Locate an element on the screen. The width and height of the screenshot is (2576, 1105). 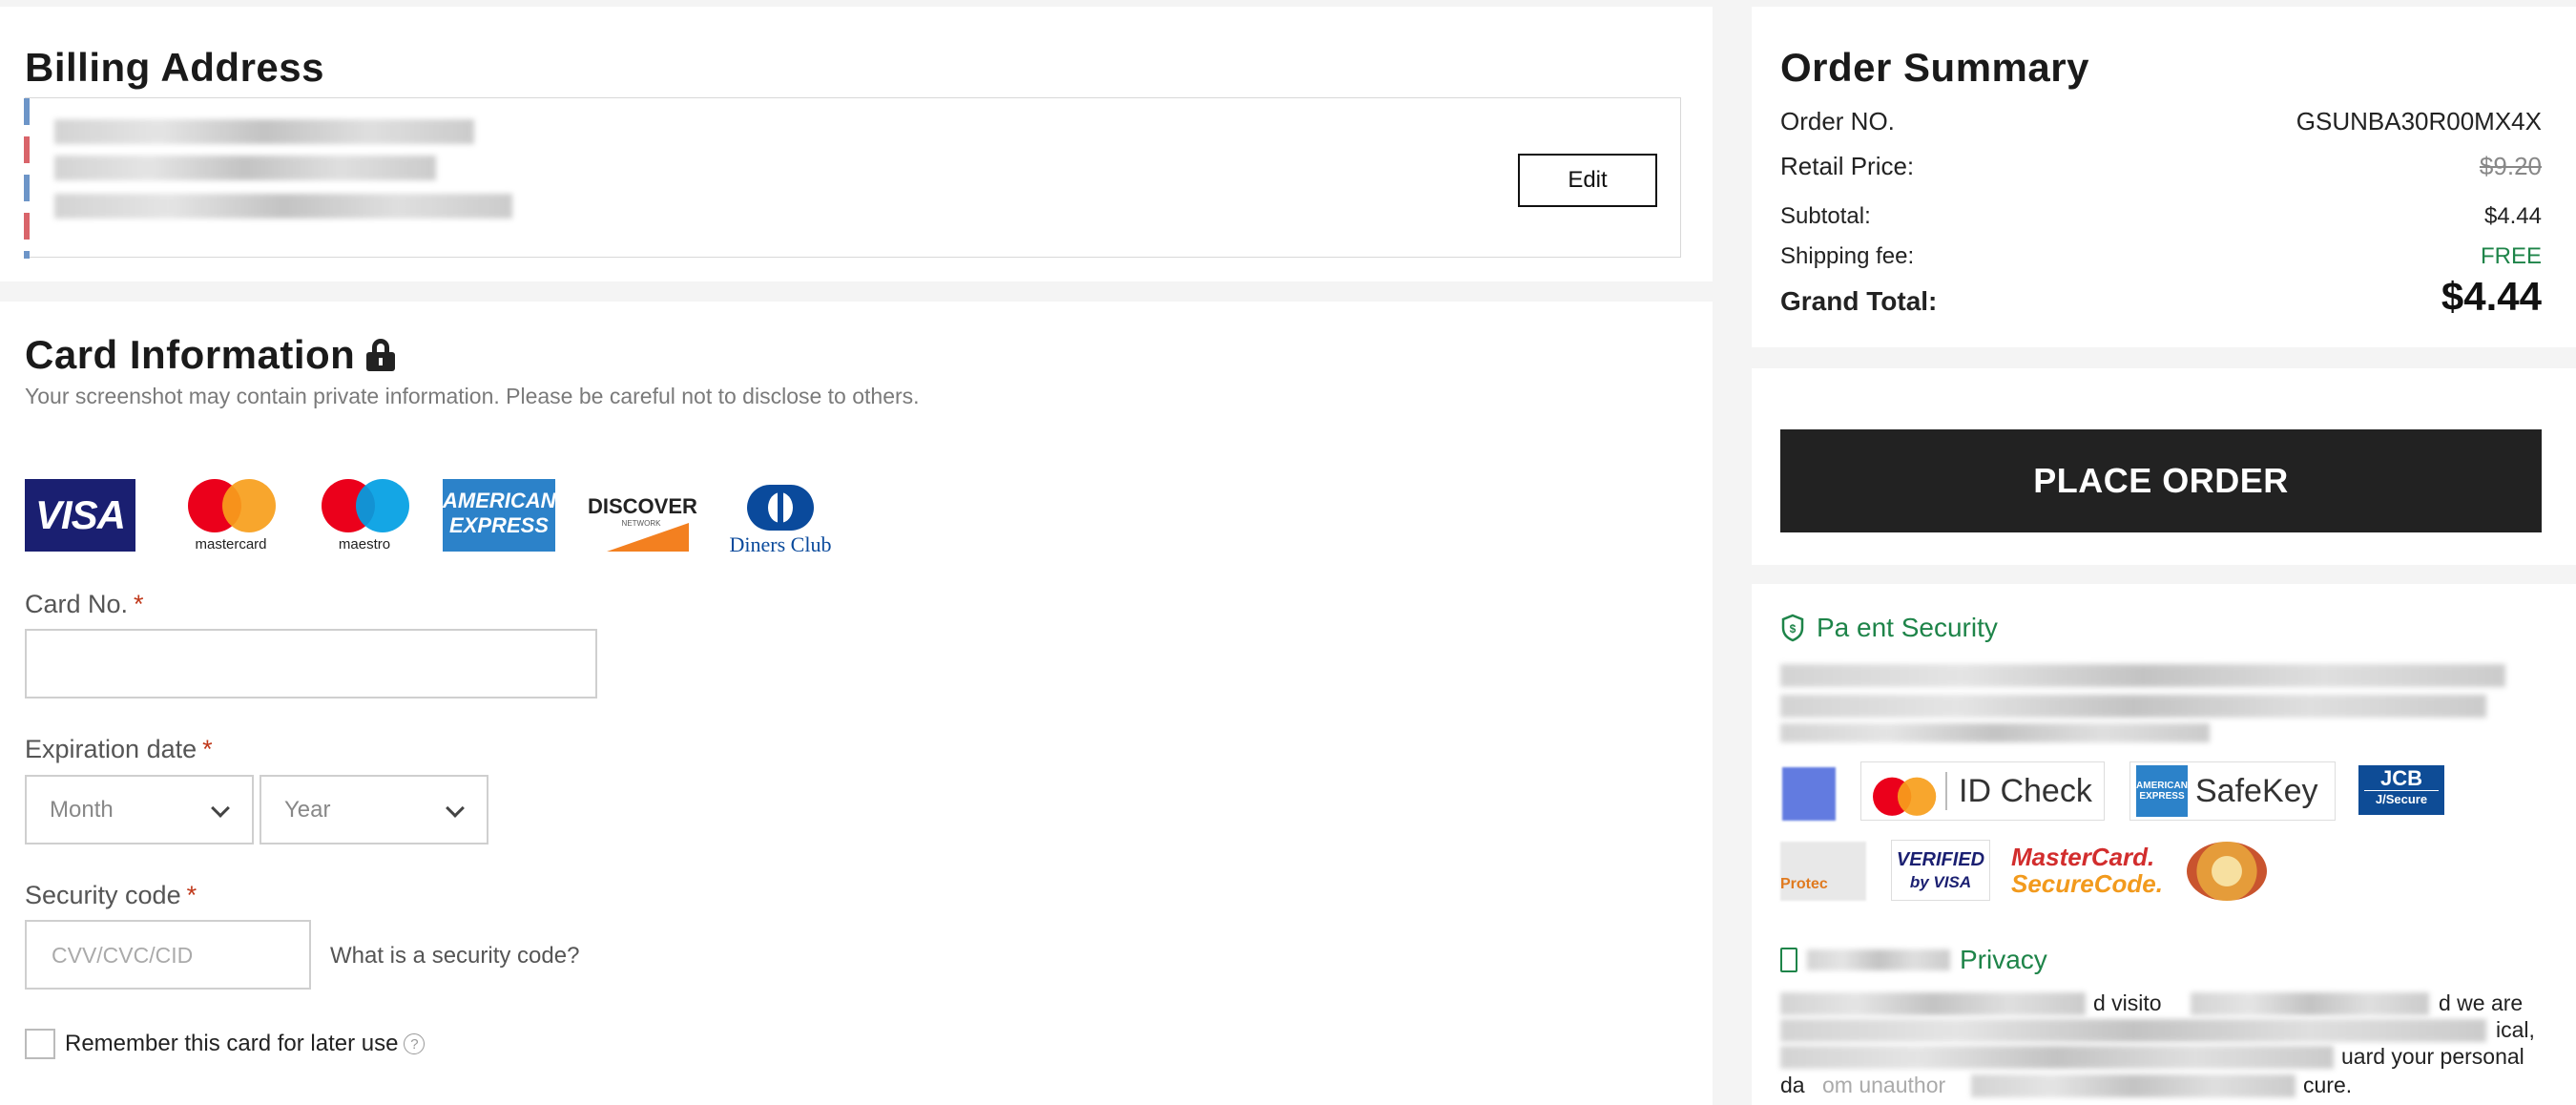
grand-total: $4.44 is located at coordinates (2491, 297).